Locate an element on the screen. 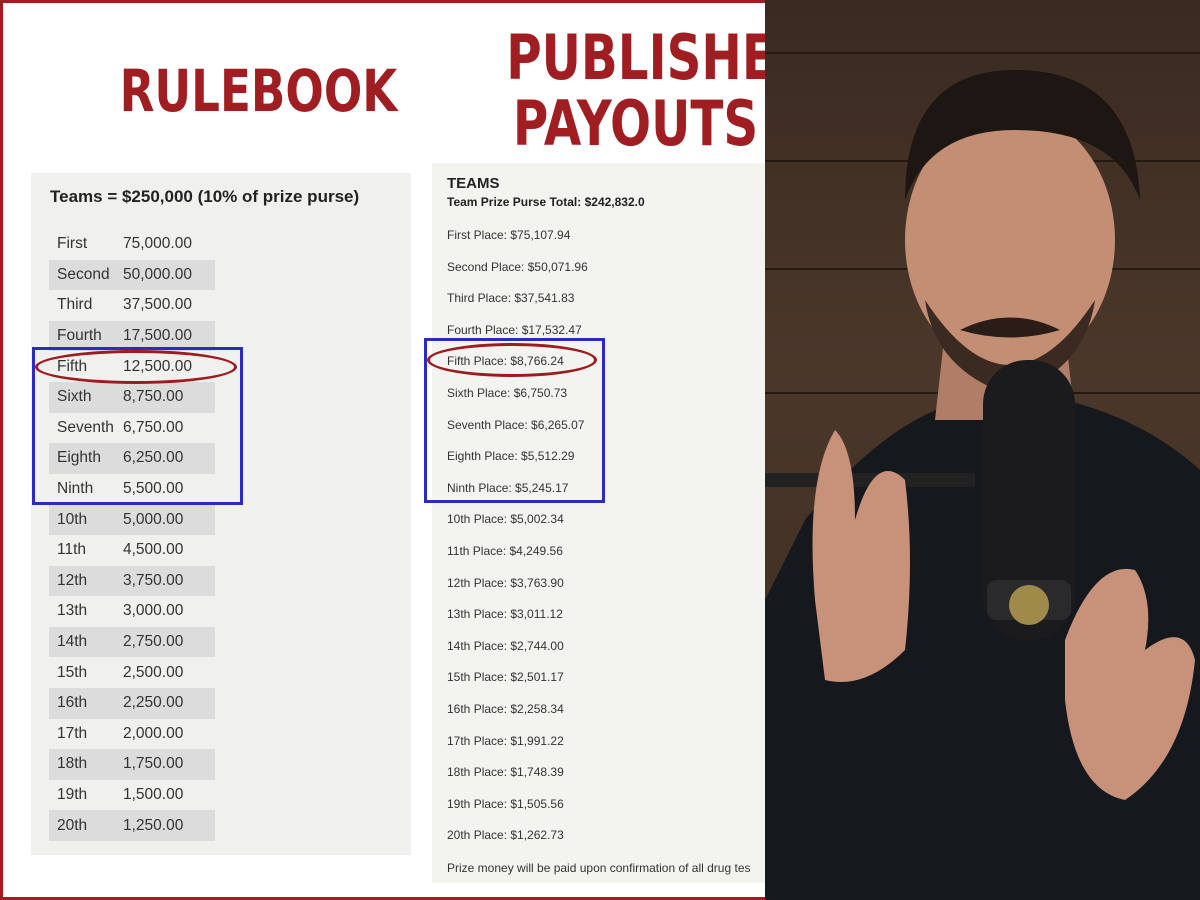 This screenshot has width=1200, height=900. rulebook-heading: RULEBOOK is located at coordinates (258, 91).